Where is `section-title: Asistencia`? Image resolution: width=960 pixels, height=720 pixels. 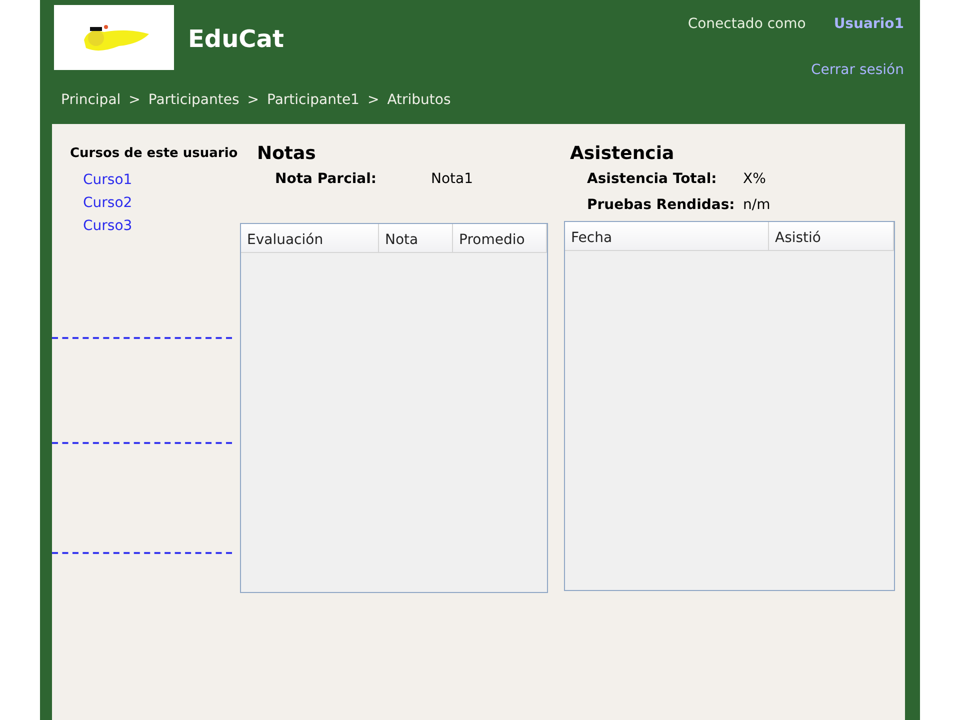
section-title: Asistencia is located at coordinates (623, 154).